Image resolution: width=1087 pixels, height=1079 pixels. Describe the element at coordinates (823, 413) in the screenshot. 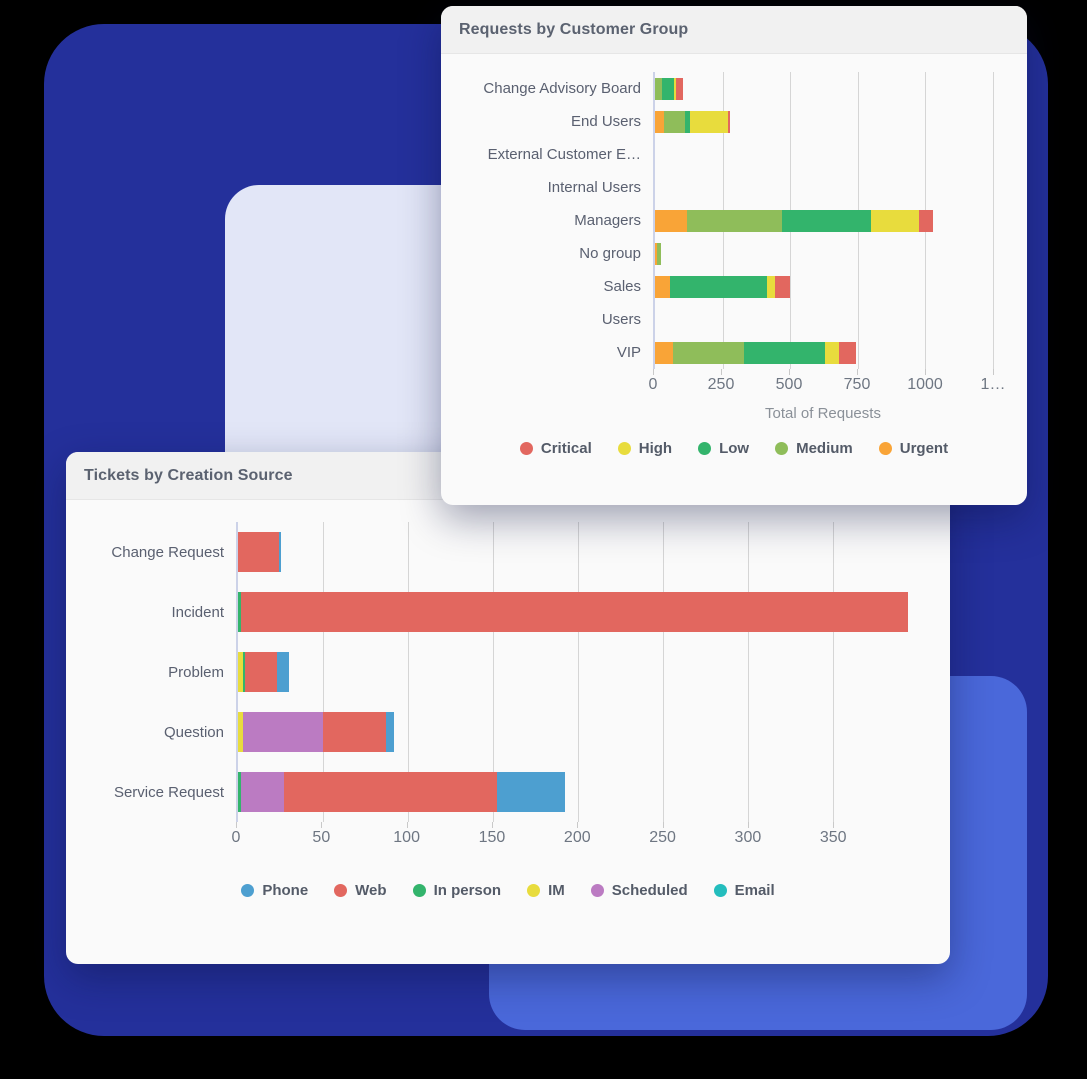

I see `x-axis-title-requests: Total of Requests` at that location.